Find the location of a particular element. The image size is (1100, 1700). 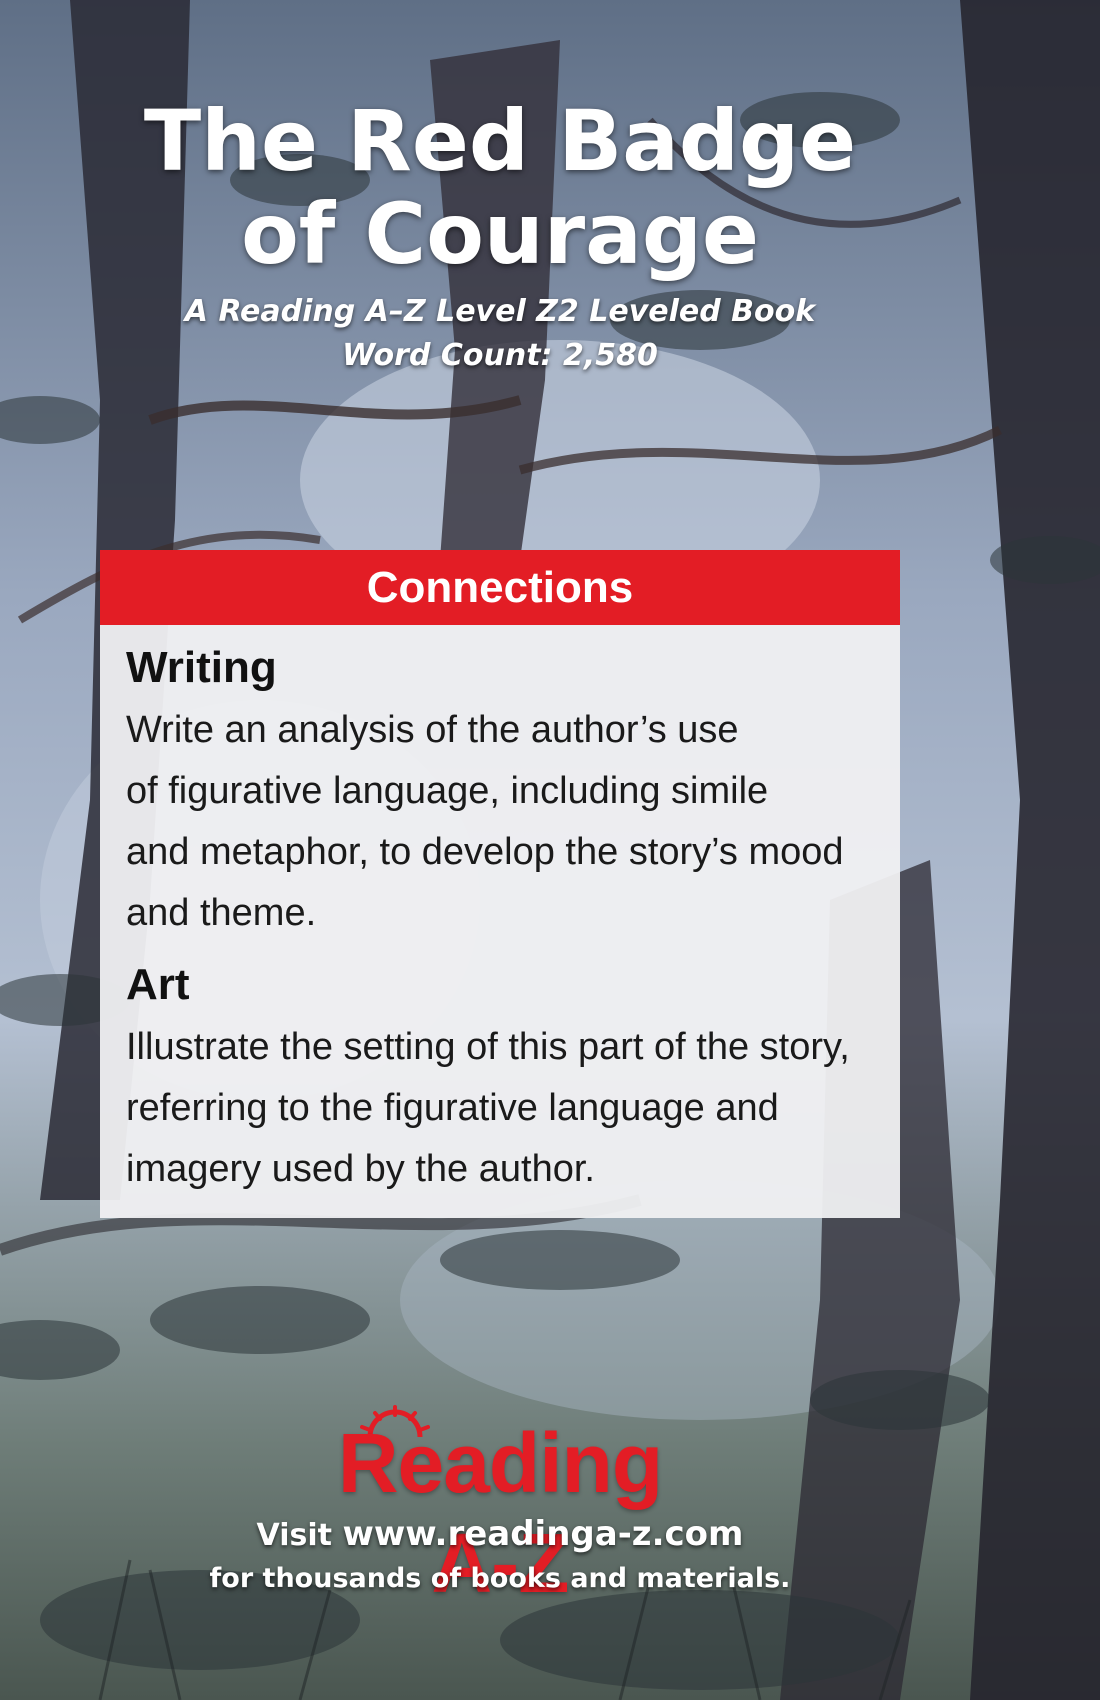

art-line: referring to the figurative language and is located at coordinates (452, 1108).